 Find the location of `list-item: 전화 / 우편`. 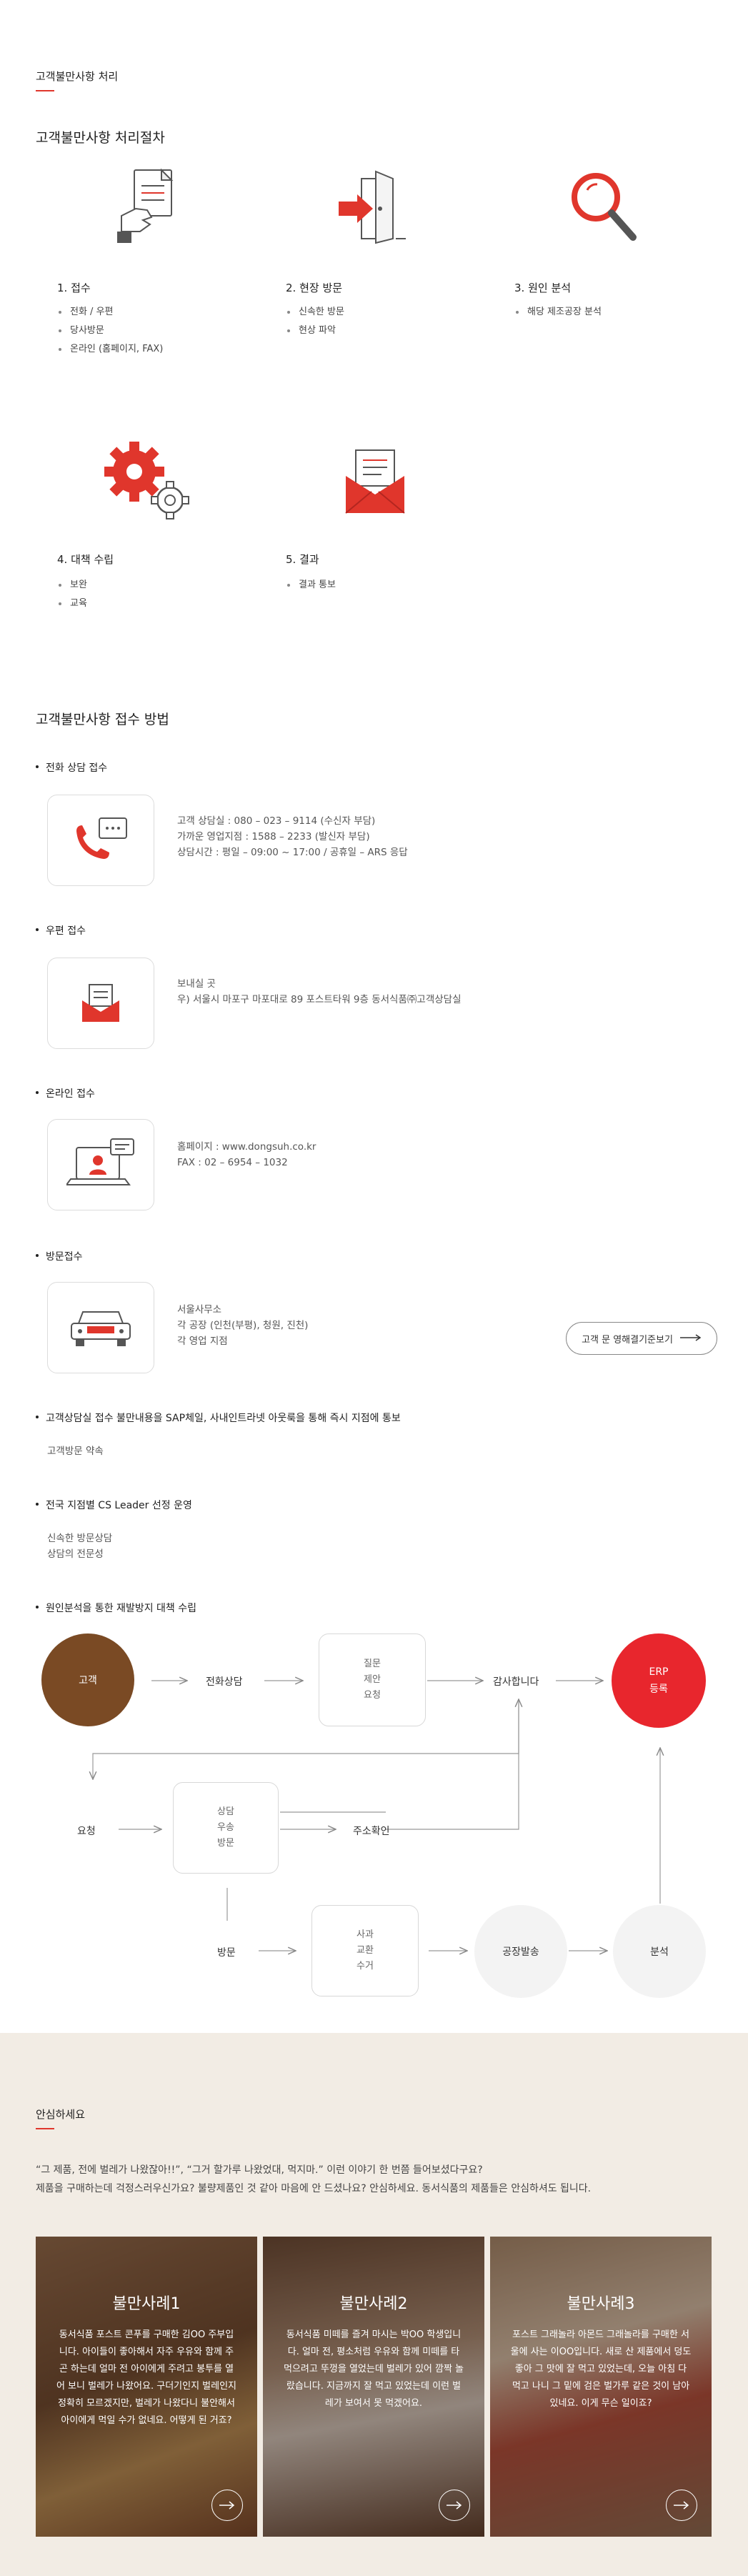

list-item: 전화 / 우편 is located at coordinates (110, 312).